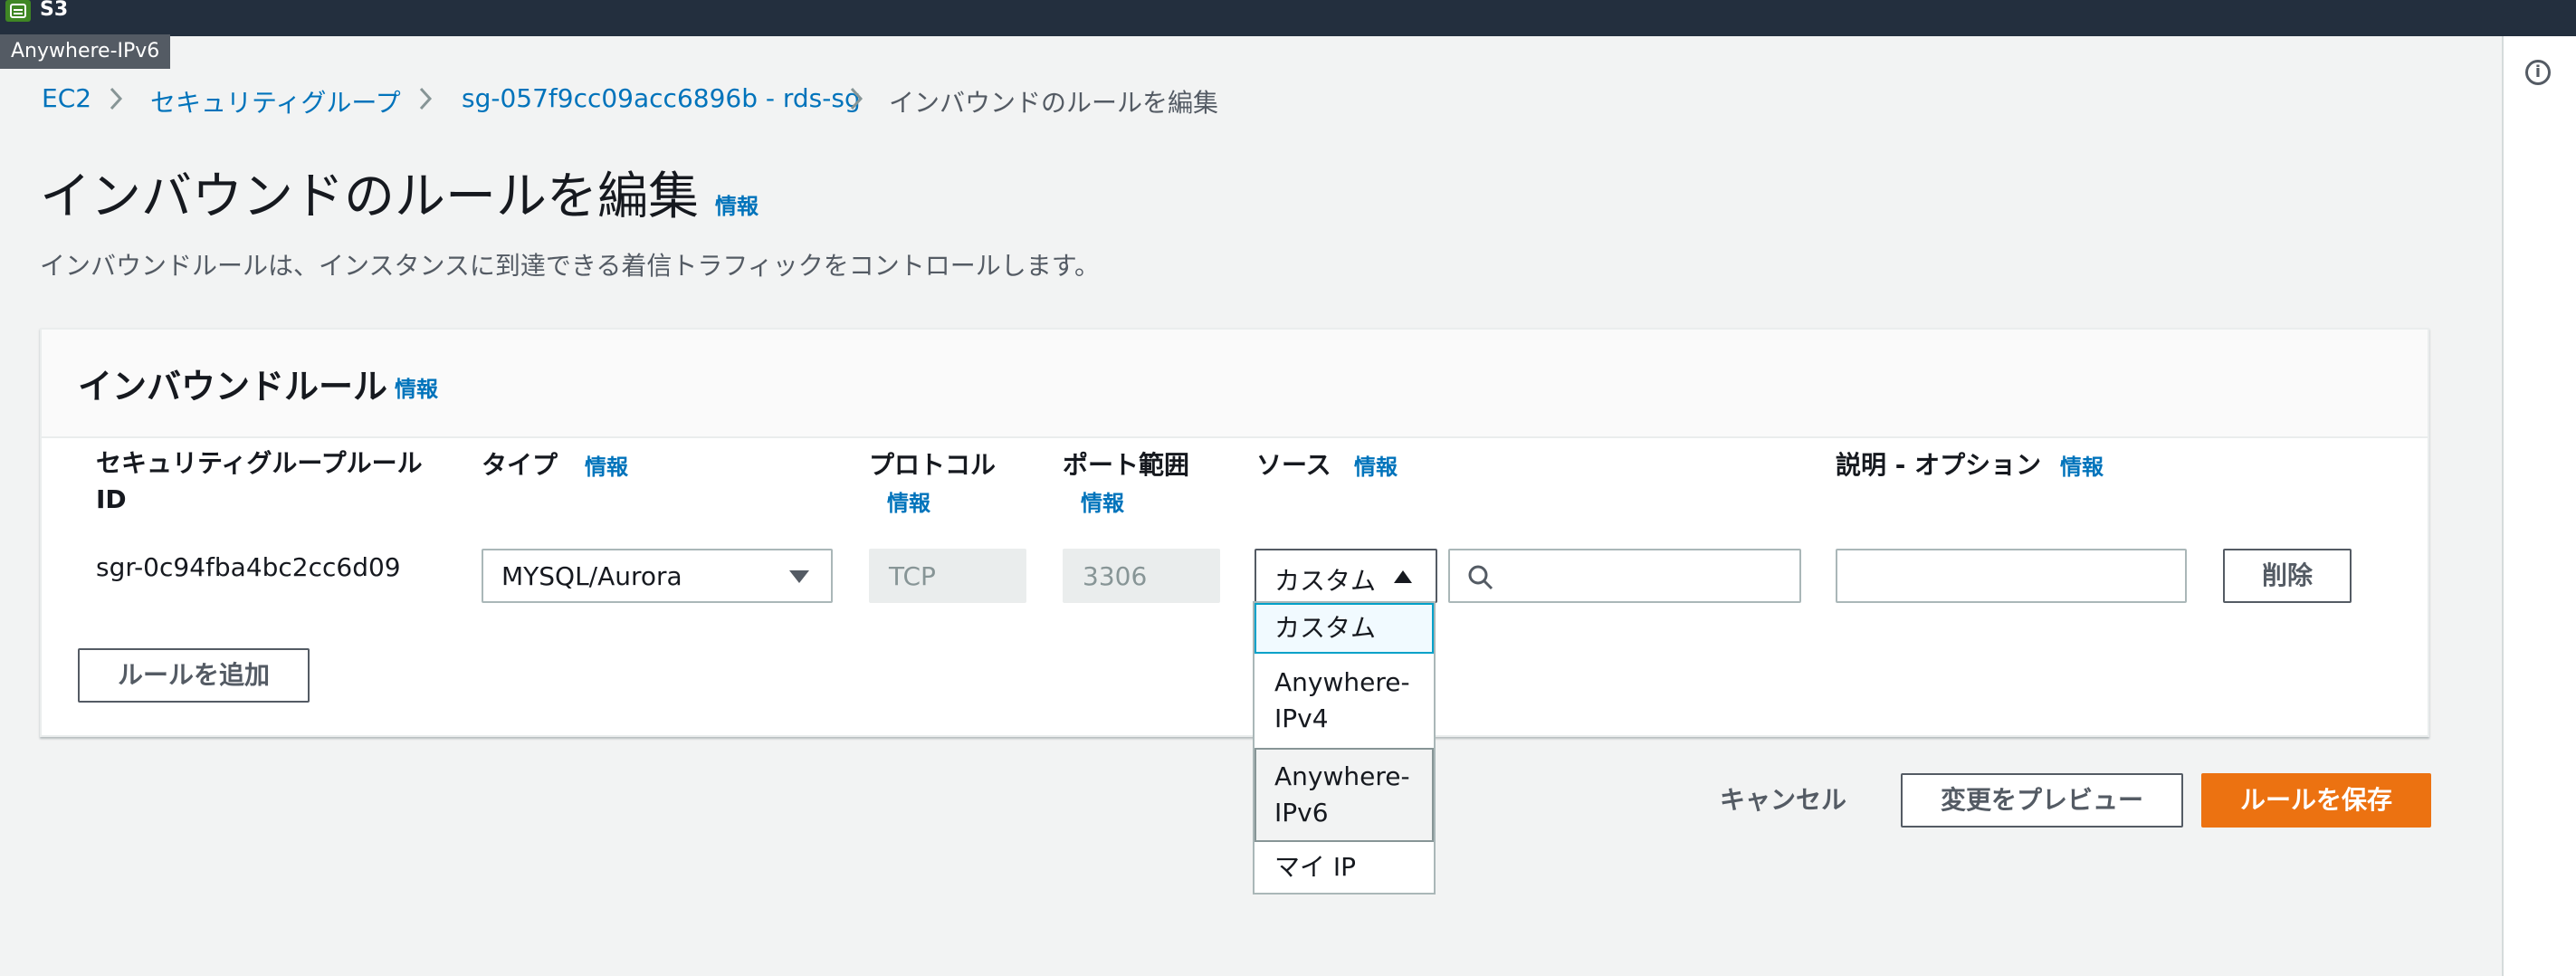 The width and height of the screenshot is (2576, 976). What do you see at coordinates (233, 387) in the screenshot?
I see `panel-title: インバウンドルール` at bounding box center [233, 387].